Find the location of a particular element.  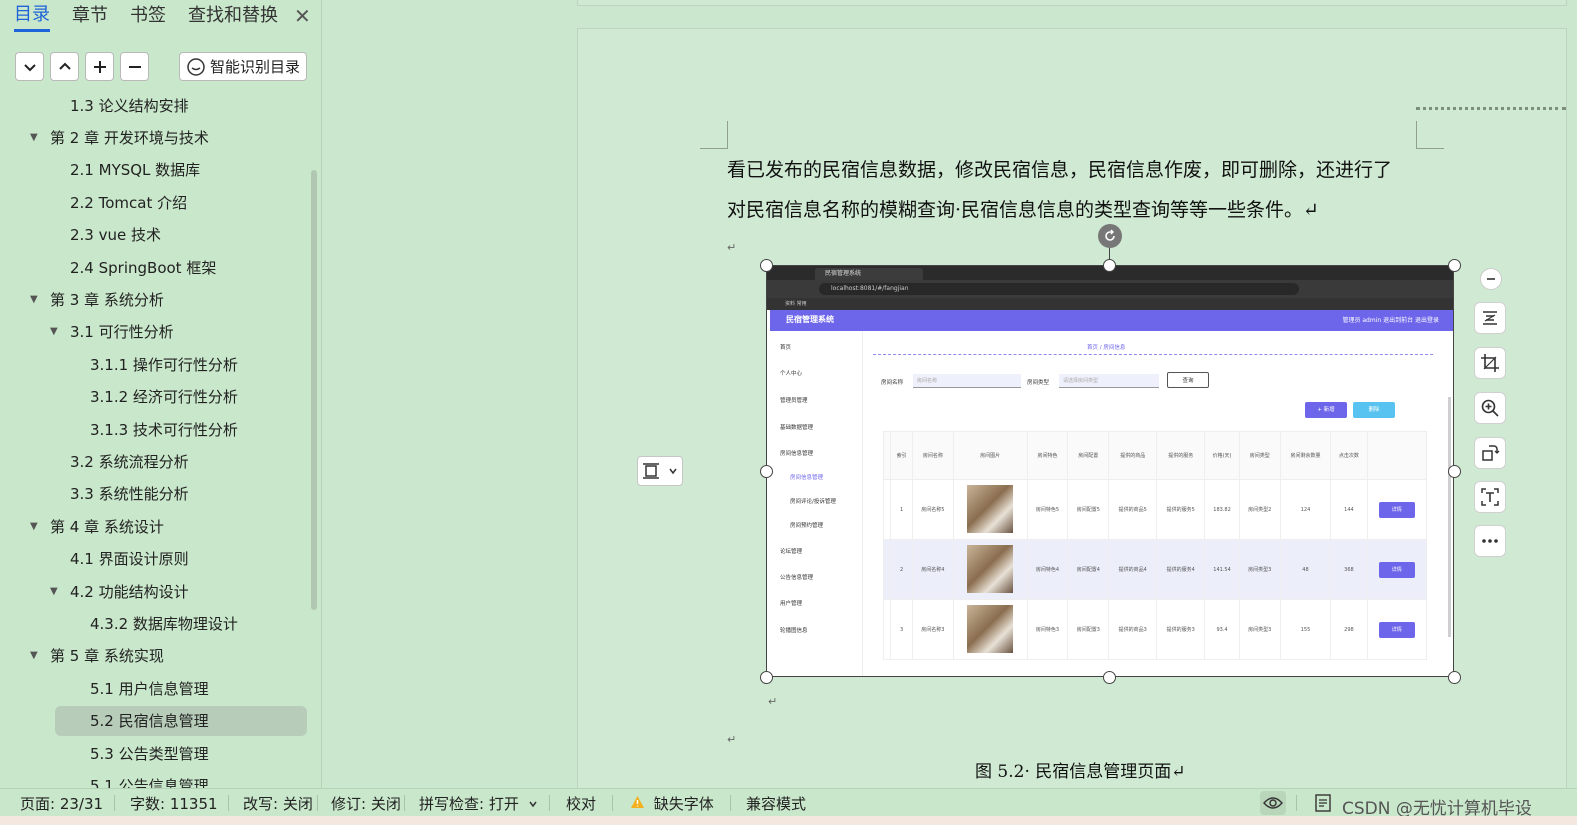

extract-text-button is located at coordinates (1490, 497).